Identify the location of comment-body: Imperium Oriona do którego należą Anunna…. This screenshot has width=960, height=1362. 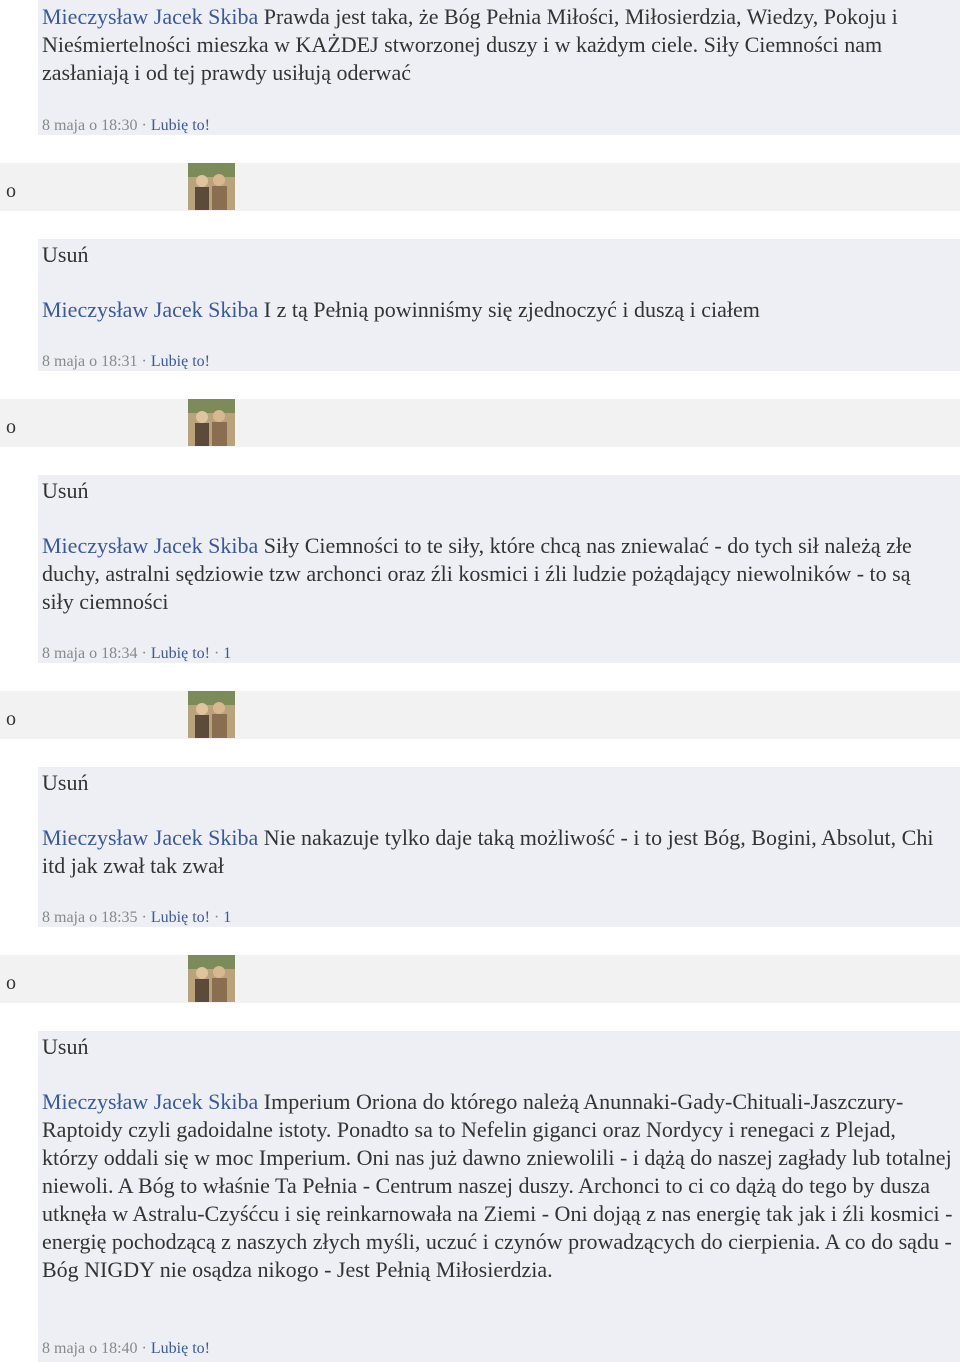
(497, 1185).